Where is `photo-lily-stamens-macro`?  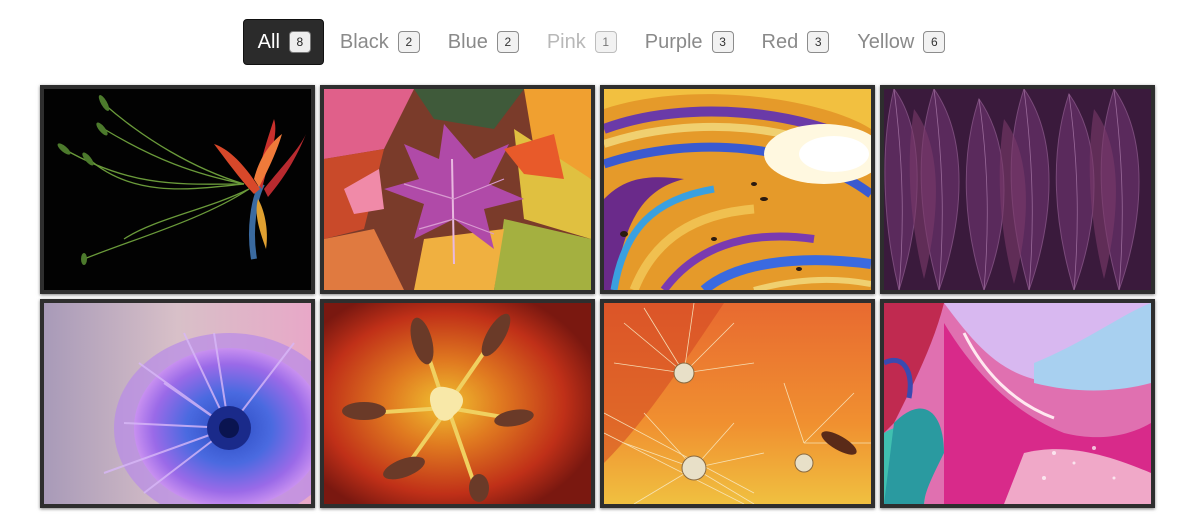 photo-lily-stamens-macro is located at coordinates (457, 403).